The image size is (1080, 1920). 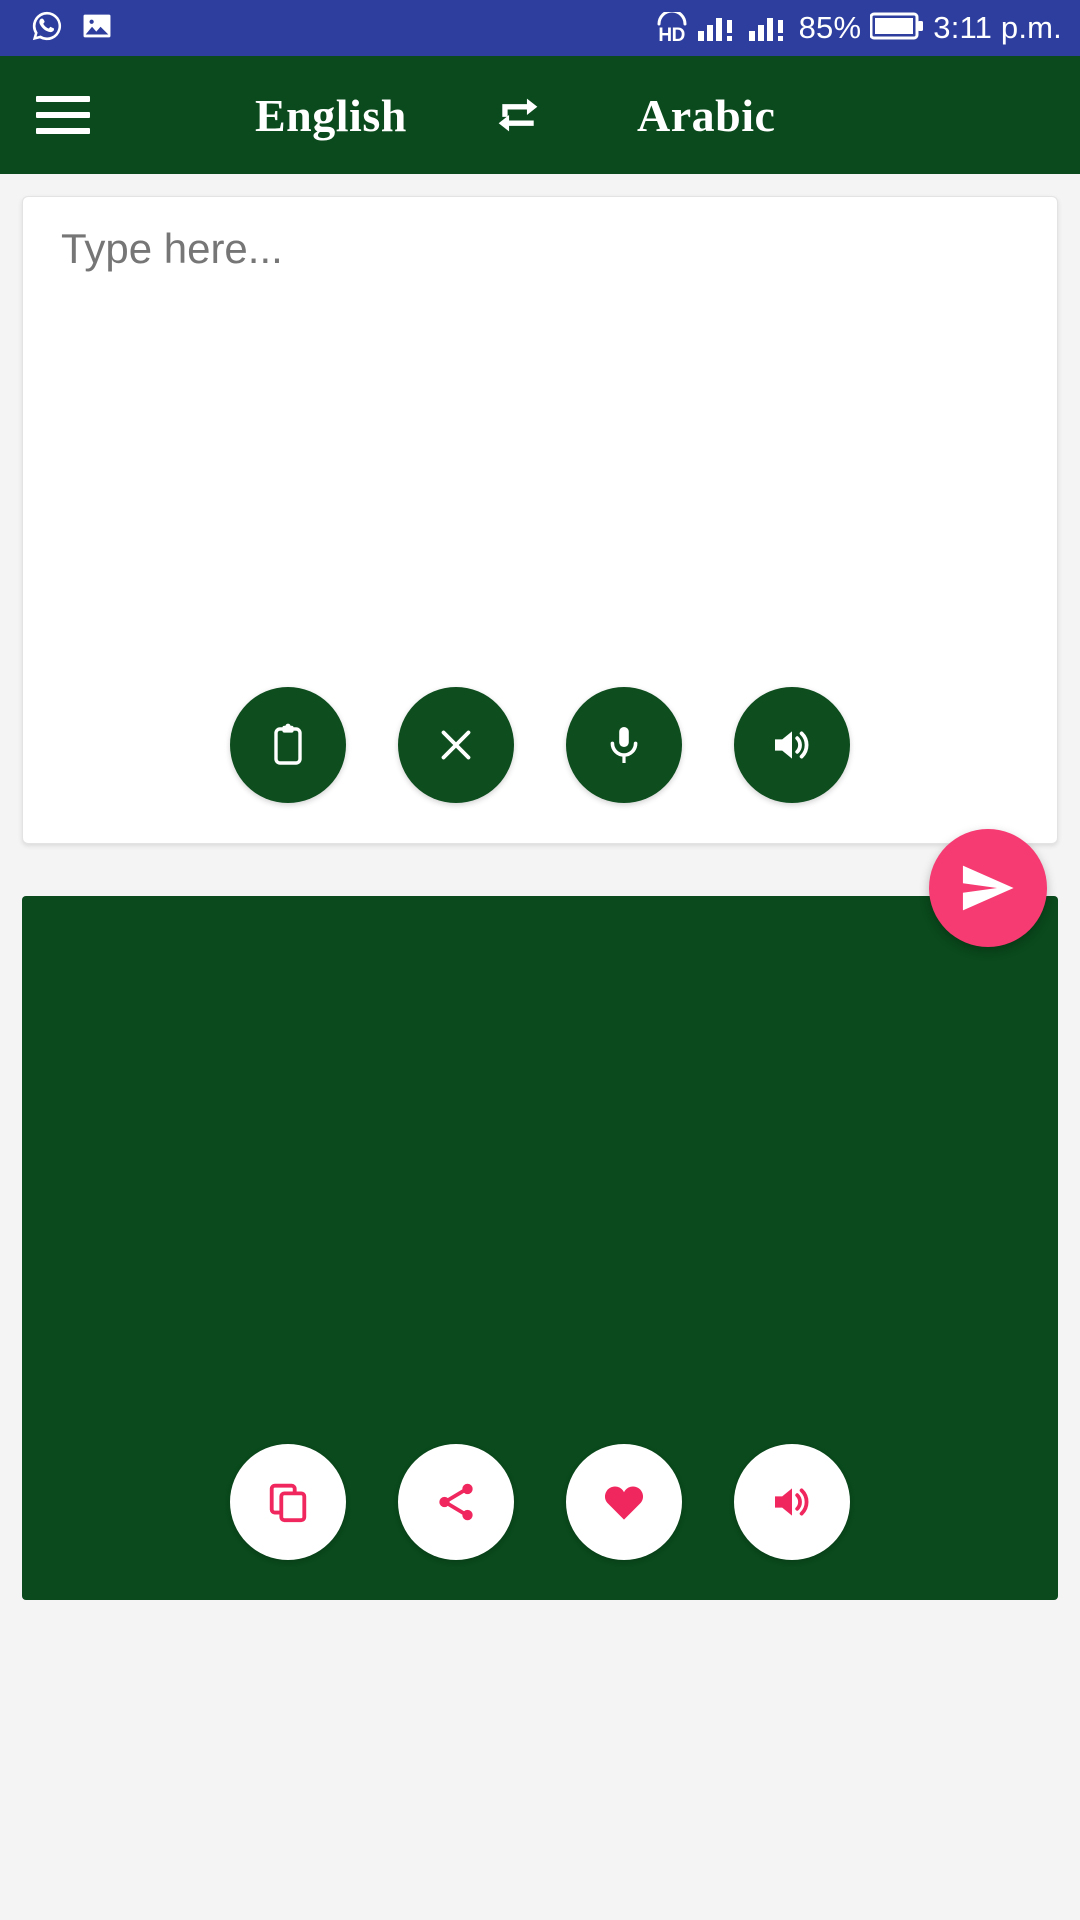 I want to click on clear-button, so click(x=456, y=745).